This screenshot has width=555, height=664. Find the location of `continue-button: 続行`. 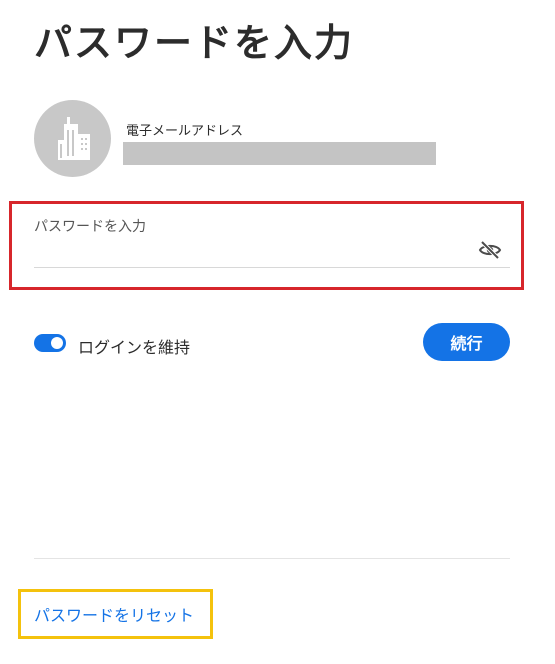

continue-button: 続行 is located at coordinates (466, 342).